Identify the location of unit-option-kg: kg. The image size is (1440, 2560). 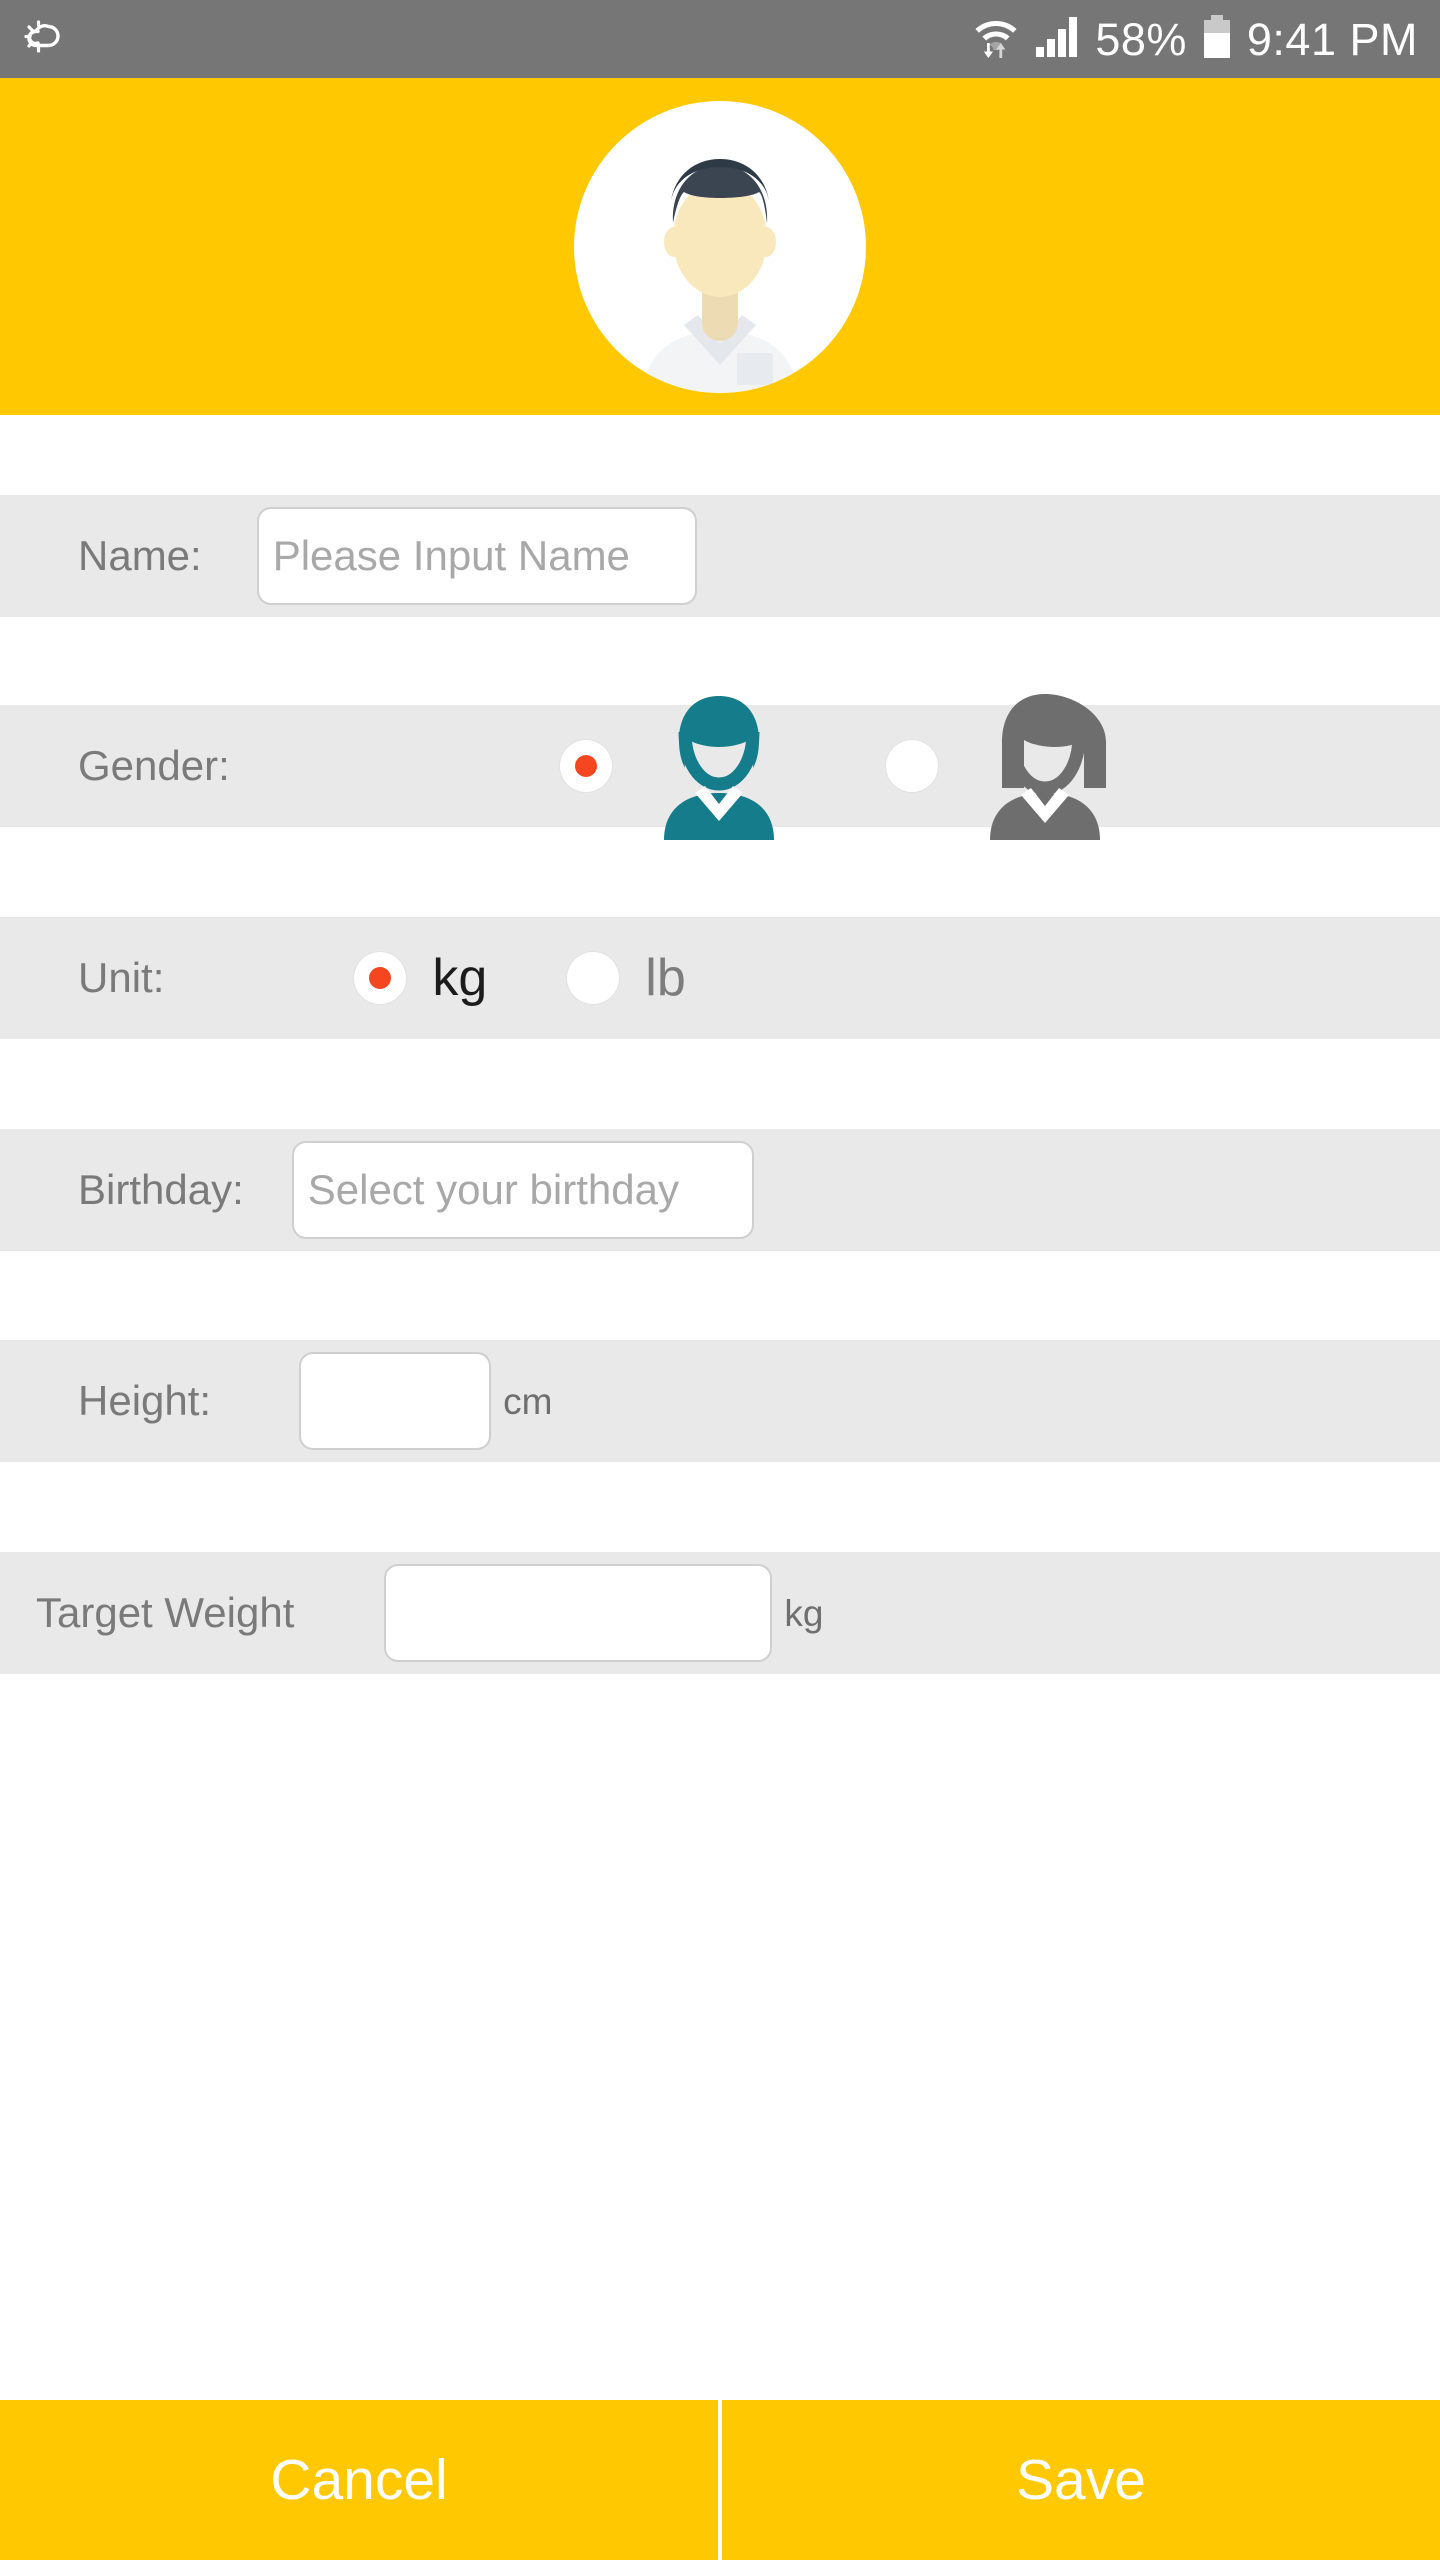
(420, 978).